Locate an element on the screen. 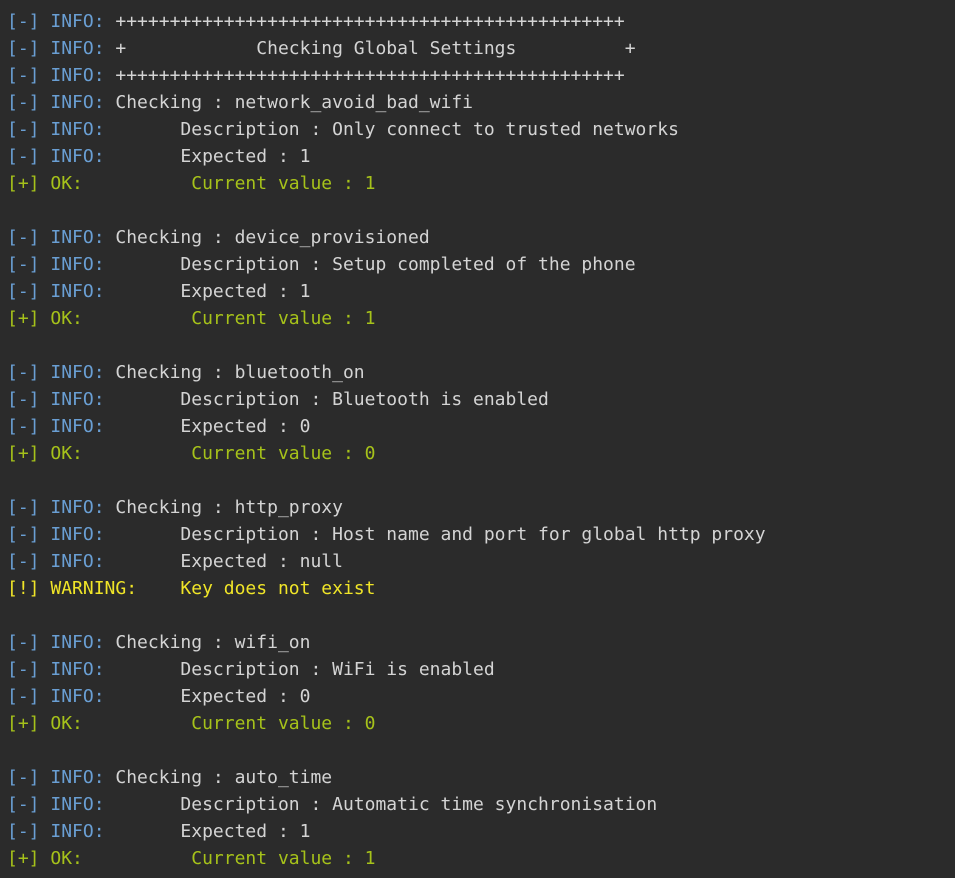 The height and width of the screenshot is (878, 955). log-line-info: [-] INFO: Checking : http_proxy is located at coordinates (481, 507).